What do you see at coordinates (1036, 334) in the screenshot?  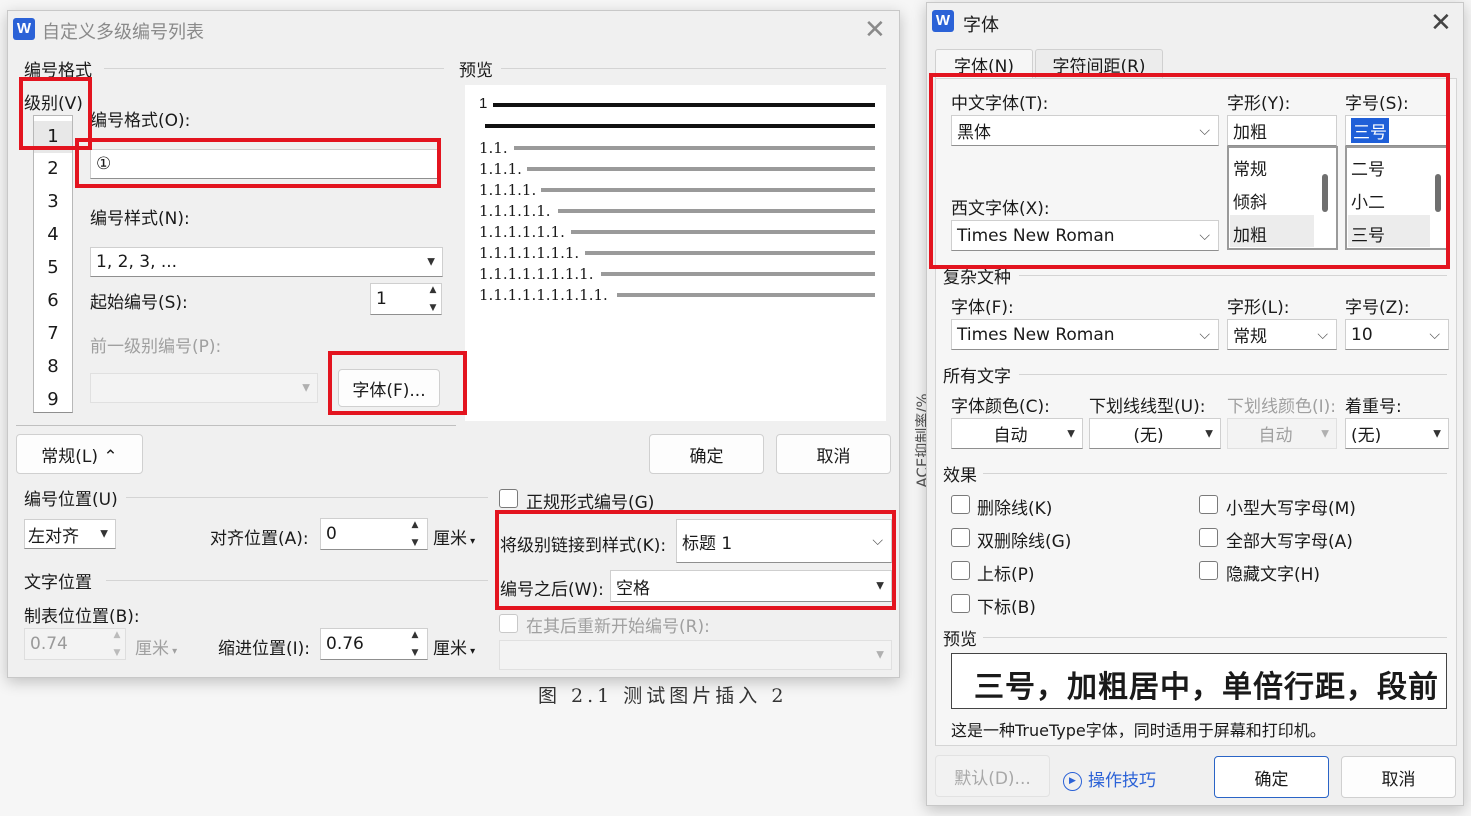 I see `complex-font-value: Times New Roman` at bounding box center [1036, 334].